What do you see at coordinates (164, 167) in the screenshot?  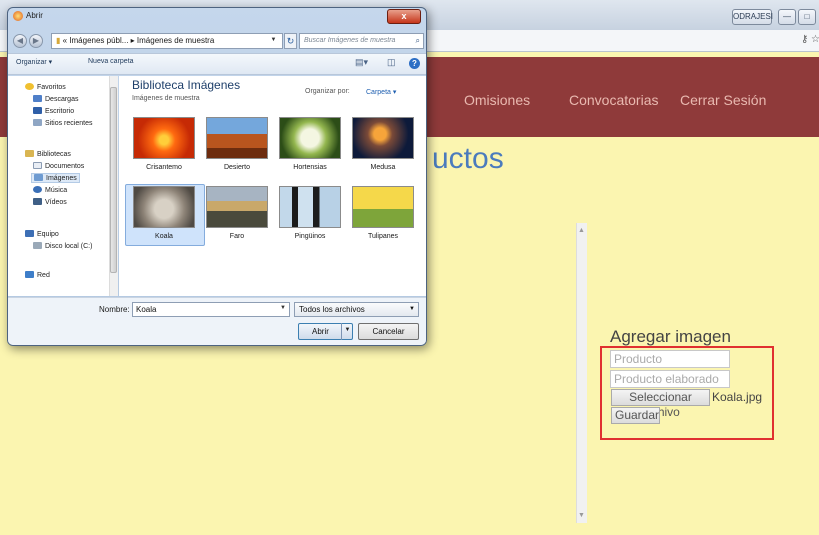 I see `file-label: Crisantemo` at bounding box center [164, 167].